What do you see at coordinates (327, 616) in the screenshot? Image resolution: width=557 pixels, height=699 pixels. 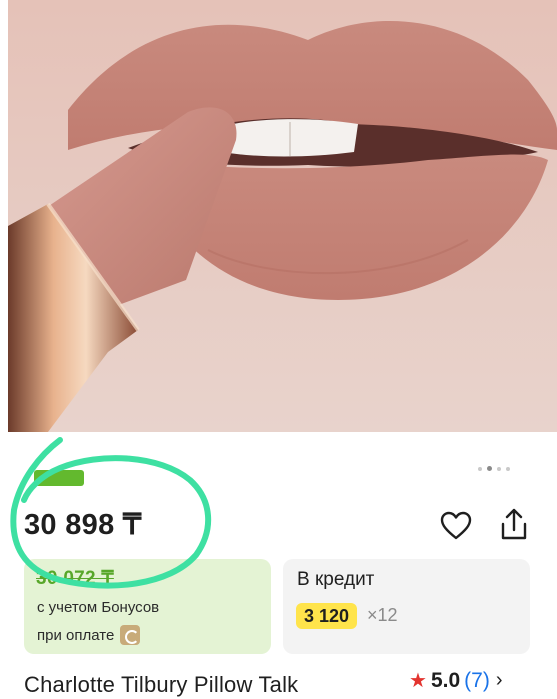 I see `credit-monthly-amount: 3 120` at bounding box center [327, 616].